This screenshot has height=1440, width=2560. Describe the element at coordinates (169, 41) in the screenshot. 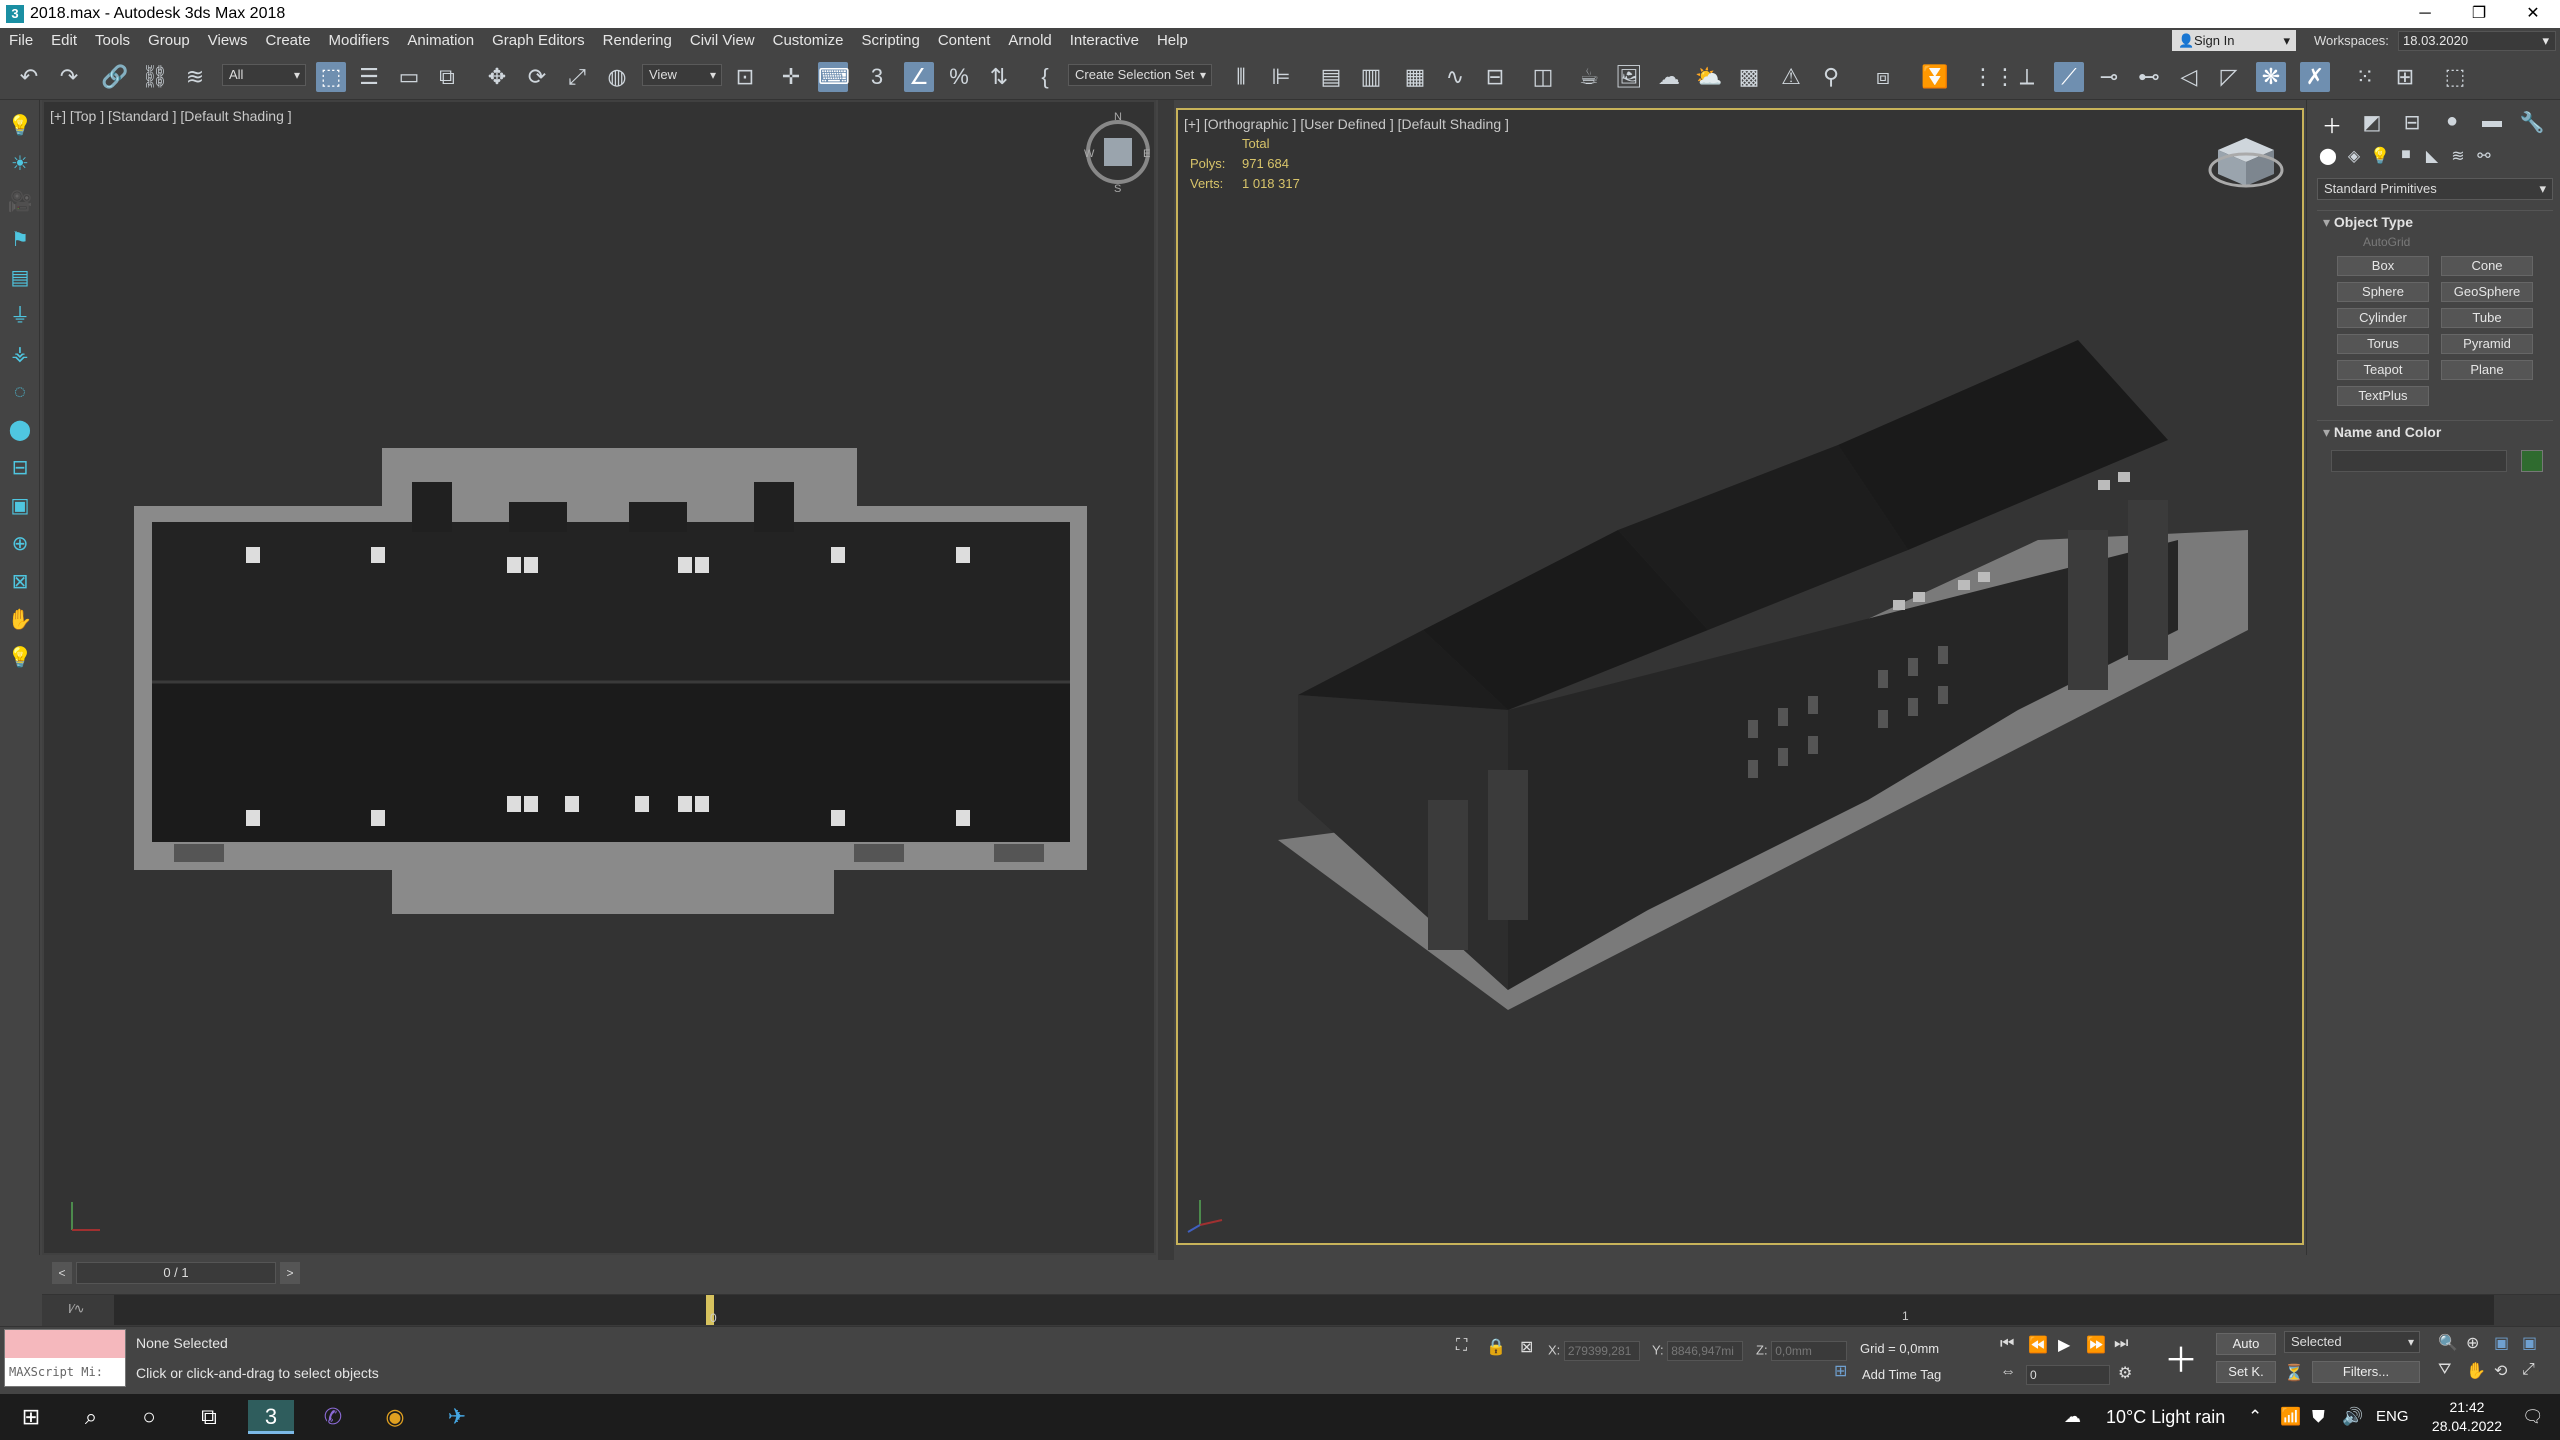

I see `menu-group: Group` at that location.